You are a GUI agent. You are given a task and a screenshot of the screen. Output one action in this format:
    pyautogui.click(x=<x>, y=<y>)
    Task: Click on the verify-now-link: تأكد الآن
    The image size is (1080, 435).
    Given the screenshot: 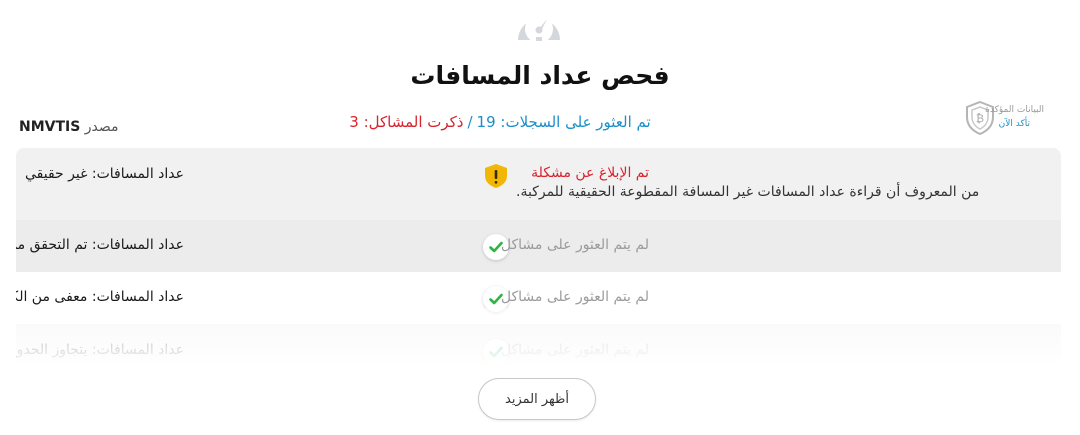 What is the action you would take?
    pyautogui.click(x=1014, y=124)
    